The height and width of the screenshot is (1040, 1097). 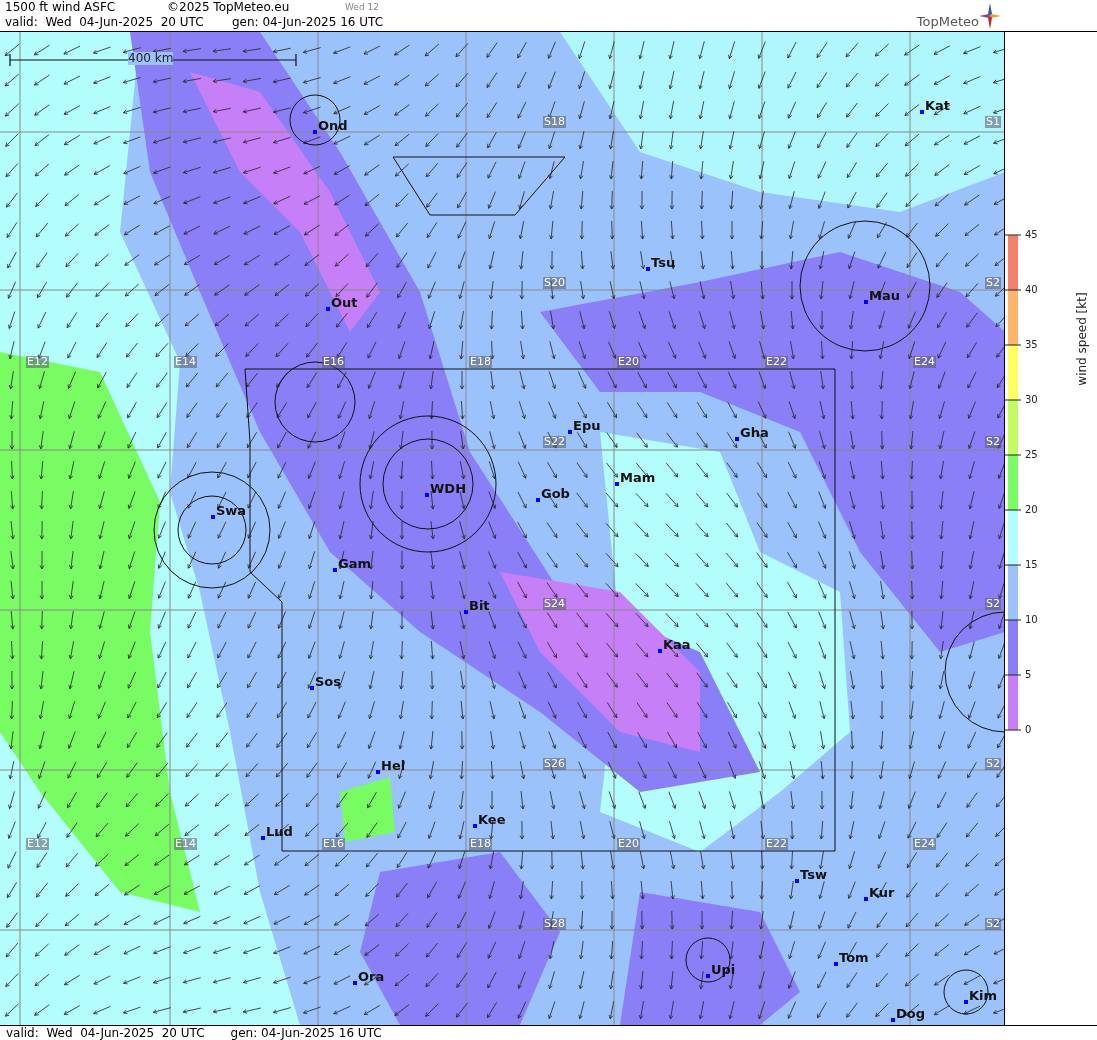 I want to click on scale-tick-label: 25, so click(x=1031, y=454).